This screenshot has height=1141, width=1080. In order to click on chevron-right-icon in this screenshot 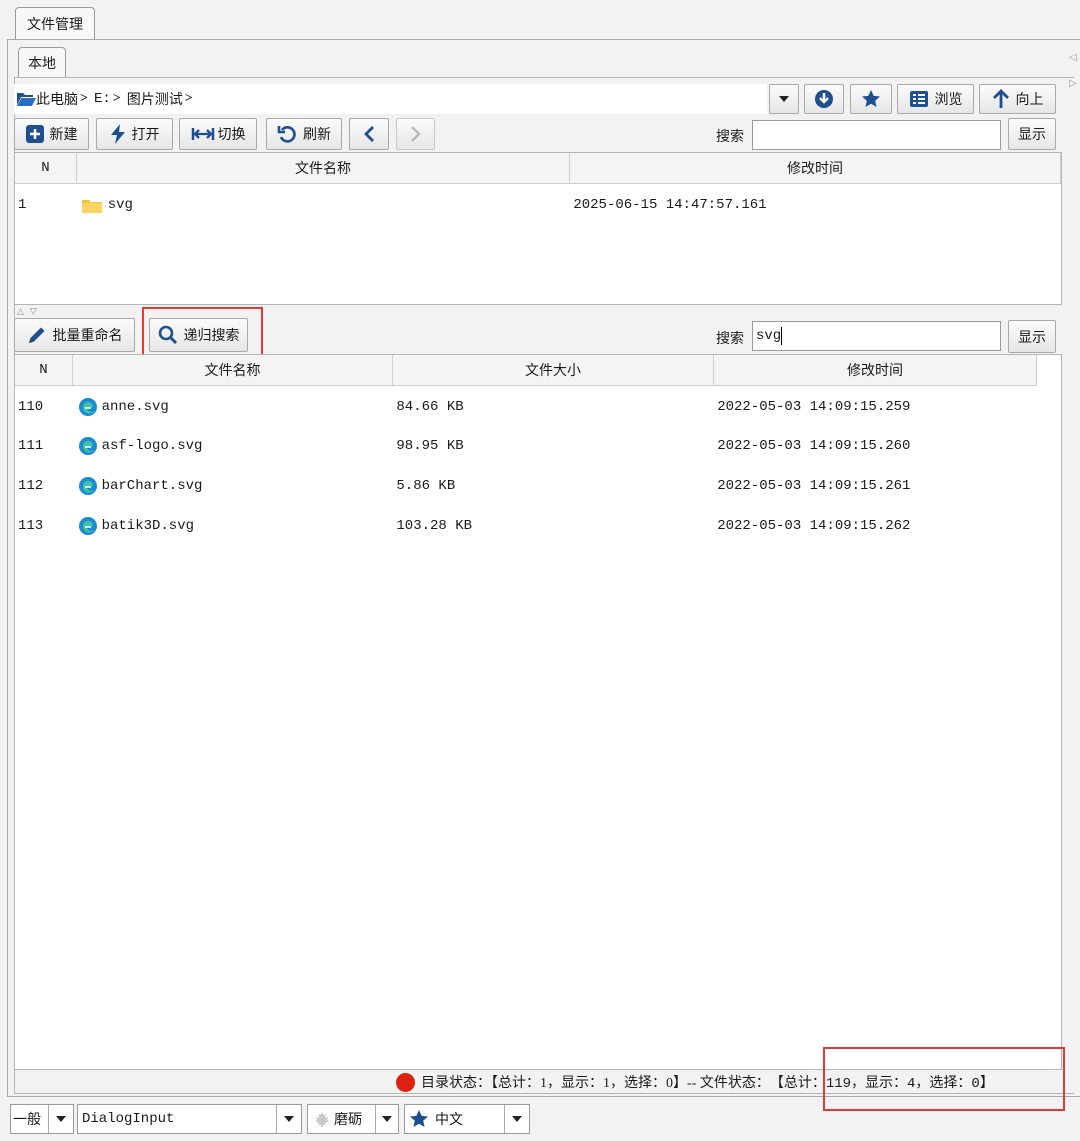, I will do `click(416, 134)`.